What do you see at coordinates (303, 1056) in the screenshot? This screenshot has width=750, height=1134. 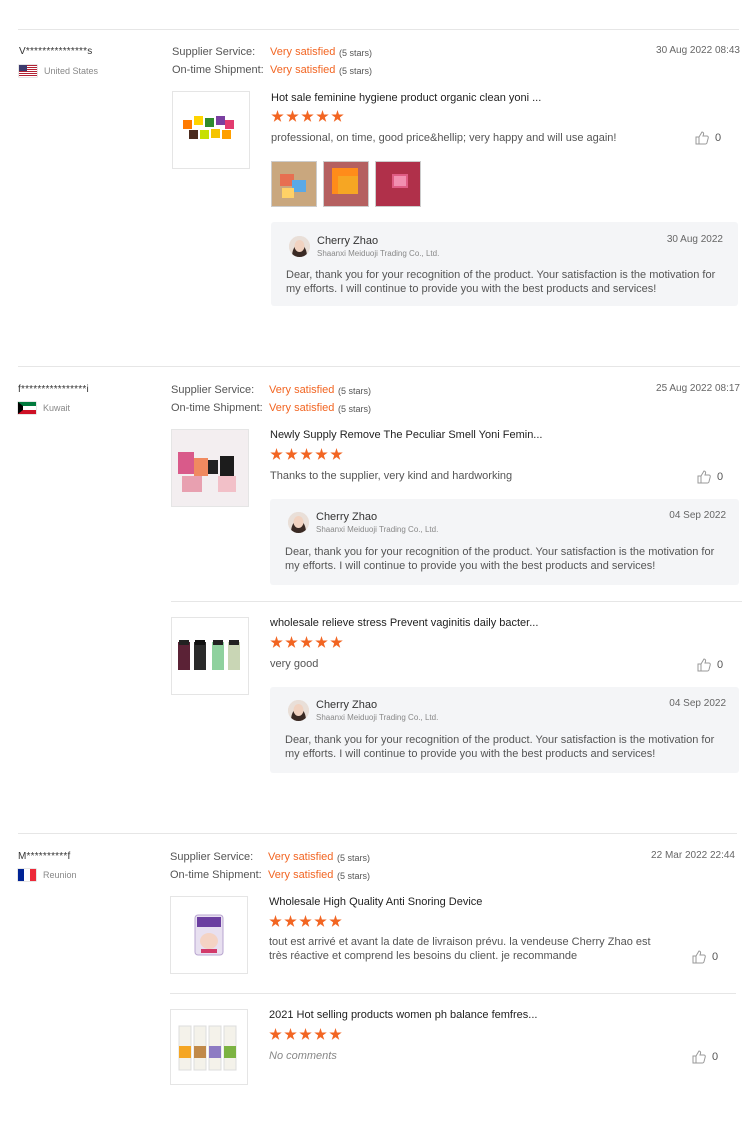 I see `review-comment: No comments` at bounding box center [303, 1056].